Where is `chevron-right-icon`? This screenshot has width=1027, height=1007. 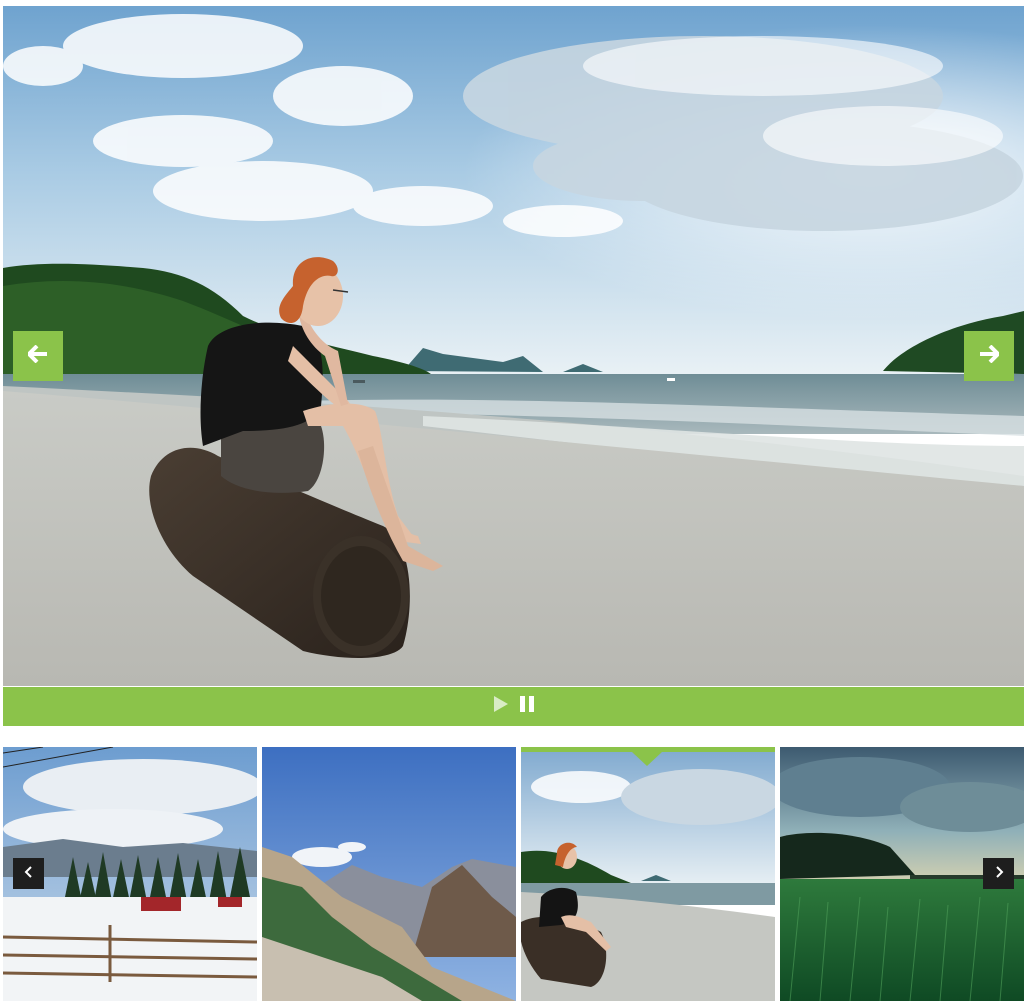
chevron-right-icon is located at coordinates (999, 874).